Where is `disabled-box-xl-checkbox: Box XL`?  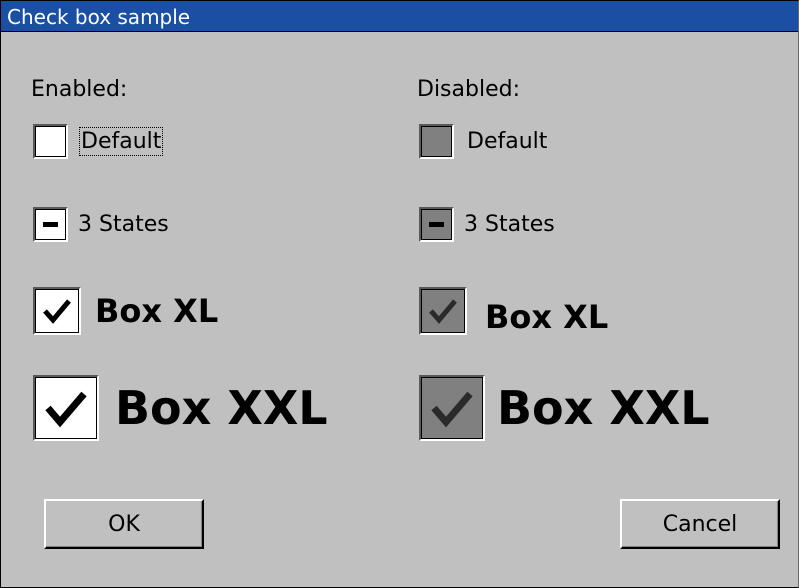
disabled-box-xl-checkbox: Box XL is located at coordinates (514, 311).